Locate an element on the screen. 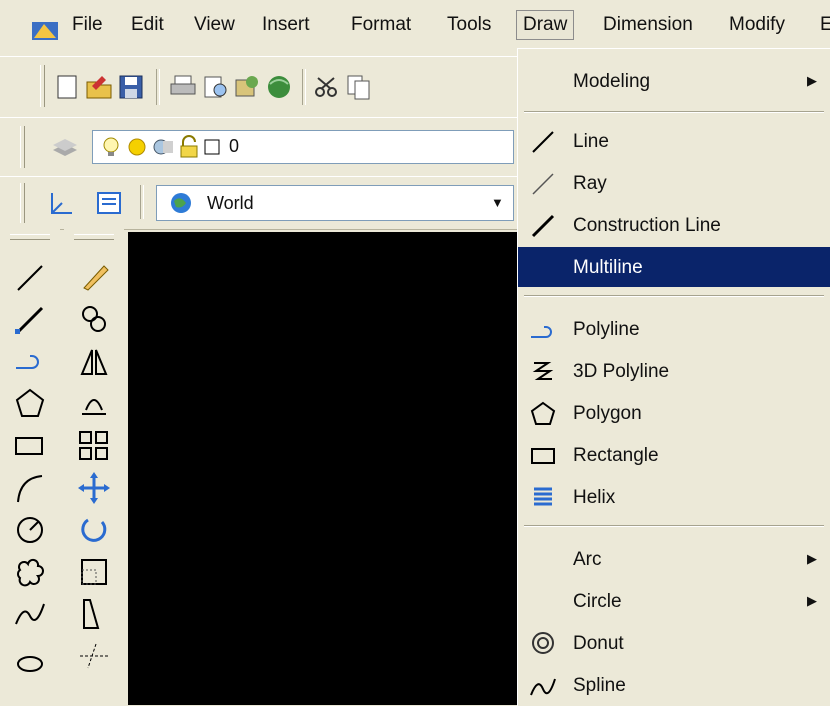  line-tool-icon is located at coordinates (30, 278).